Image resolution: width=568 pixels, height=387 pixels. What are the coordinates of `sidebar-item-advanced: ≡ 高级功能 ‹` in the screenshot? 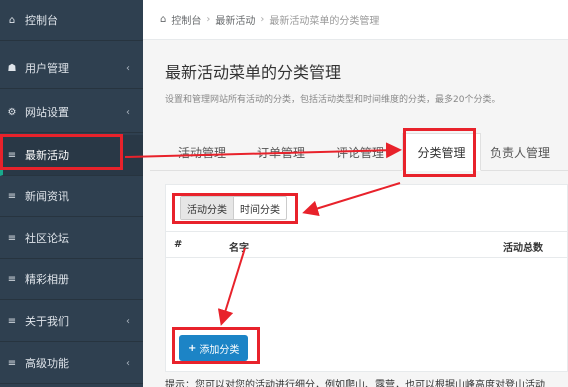 It's located at (71, 363).